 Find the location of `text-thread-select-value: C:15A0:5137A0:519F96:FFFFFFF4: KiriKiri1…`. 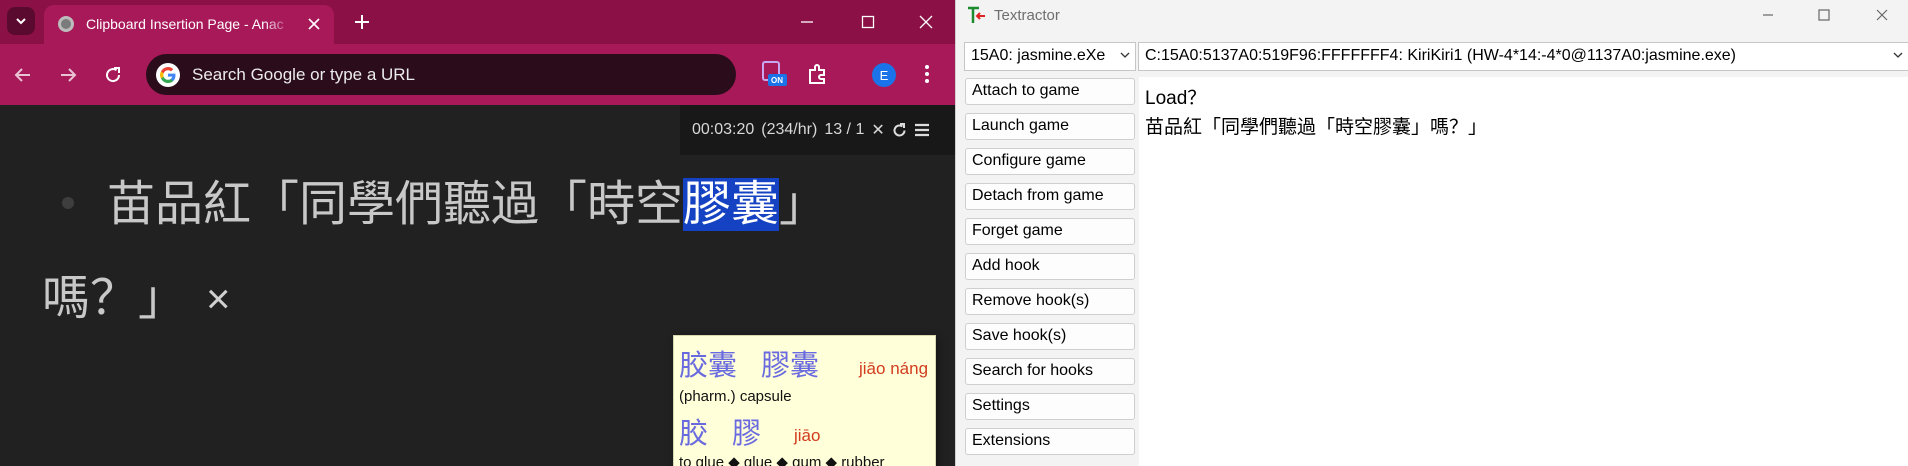

text-thread-select-value: C:15A0:5137A0:519F96:FFFFFFF4: KiriKiri1… is located at coordinates (1441, 55).